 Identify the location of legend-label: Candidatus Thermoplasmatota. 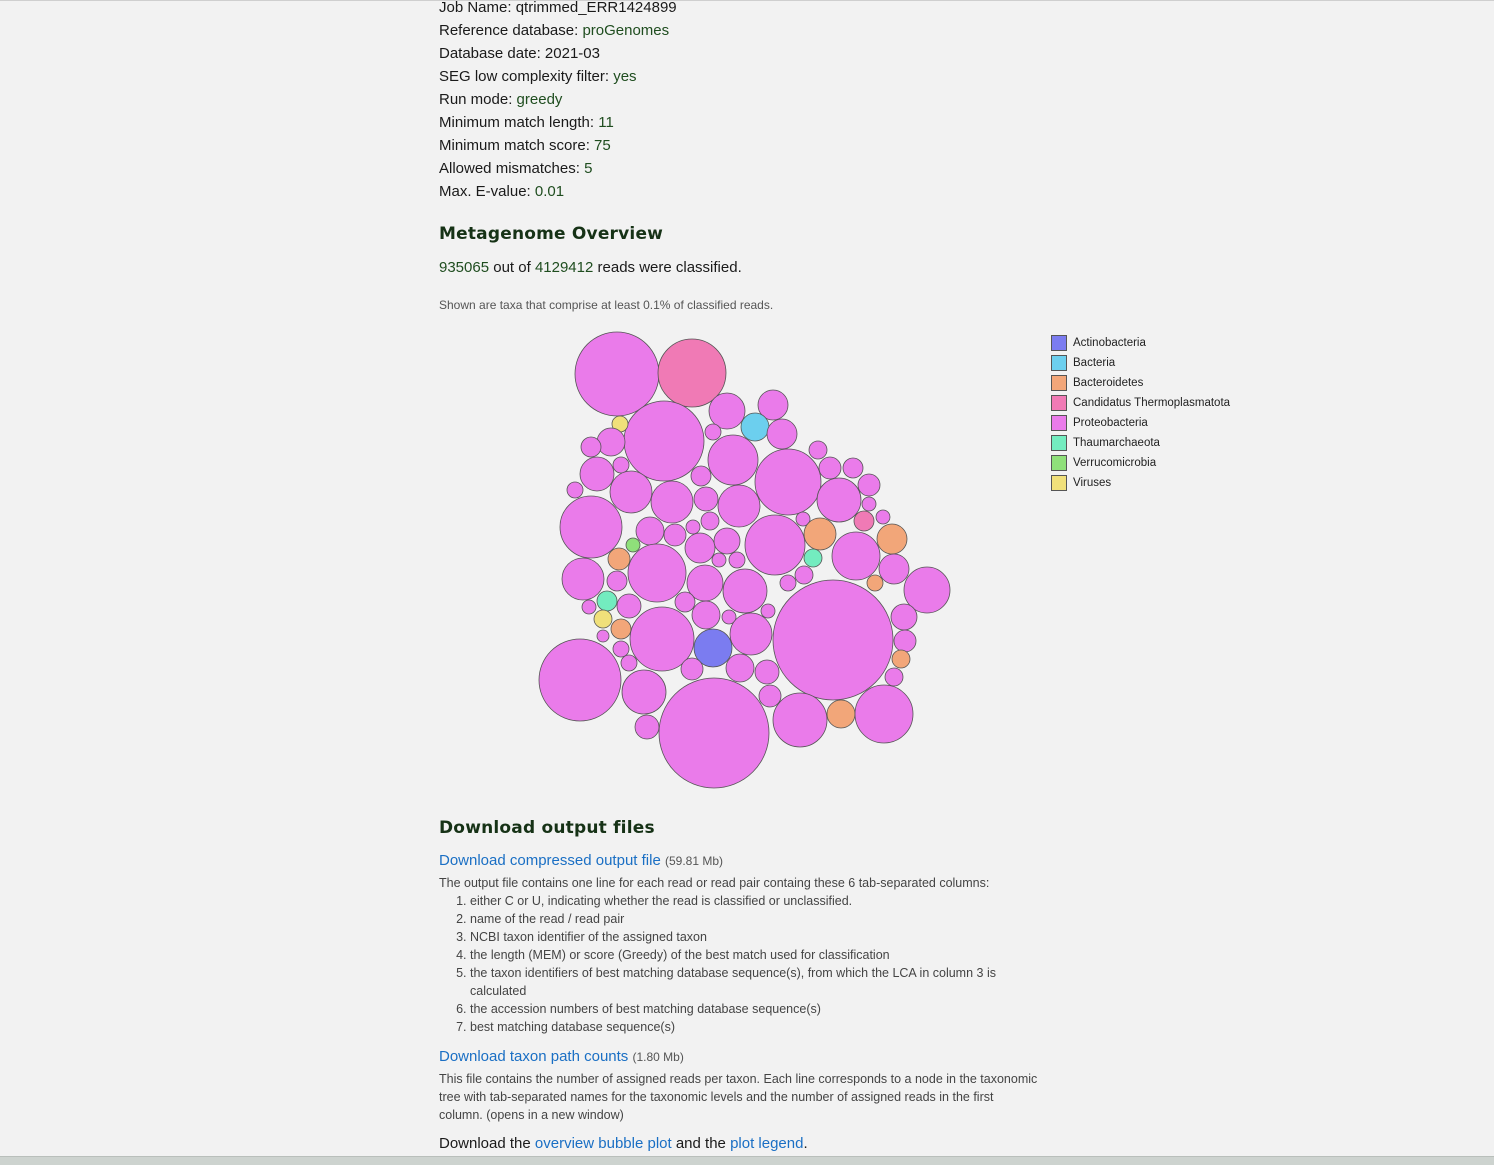
(1152, 403).